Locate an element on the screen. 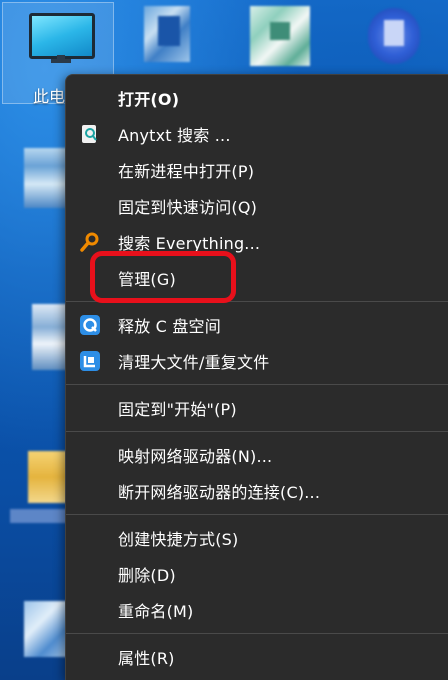  anytxt-search-icon is located at coordinates (90, 134).